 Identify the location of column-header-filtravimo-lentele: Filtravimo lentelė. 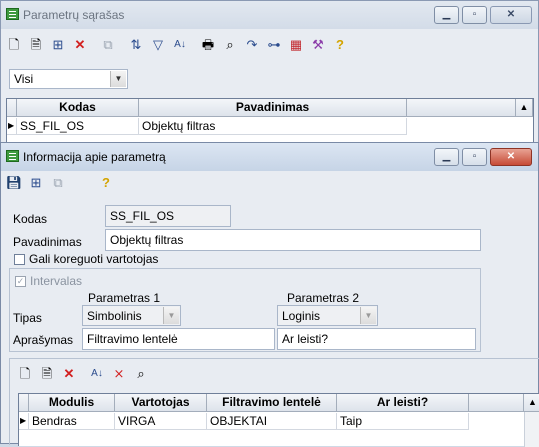
(272, 403).